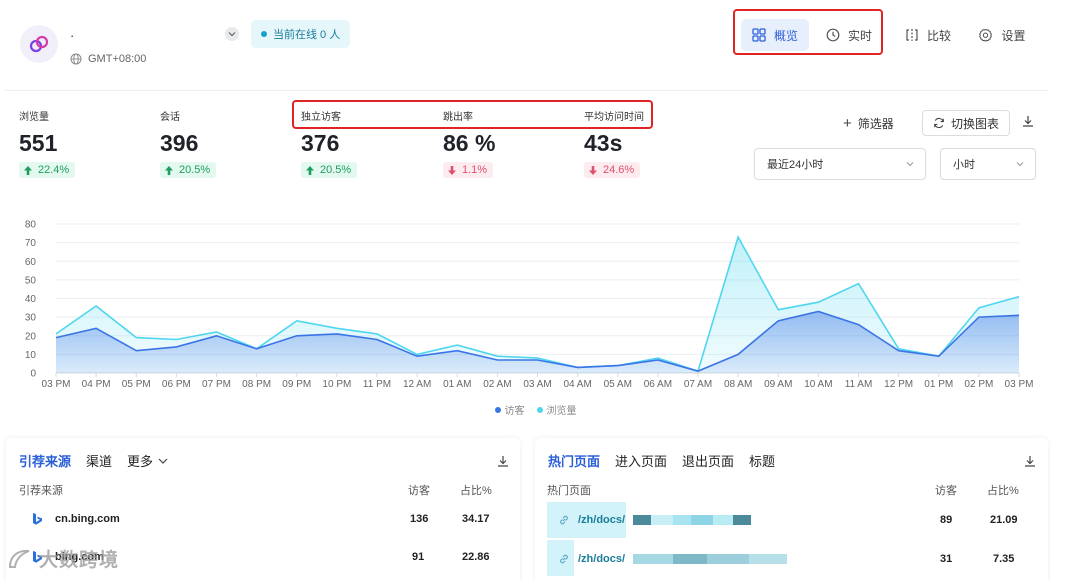  I want to click on realtime-label: 实时, so click(859, 35).